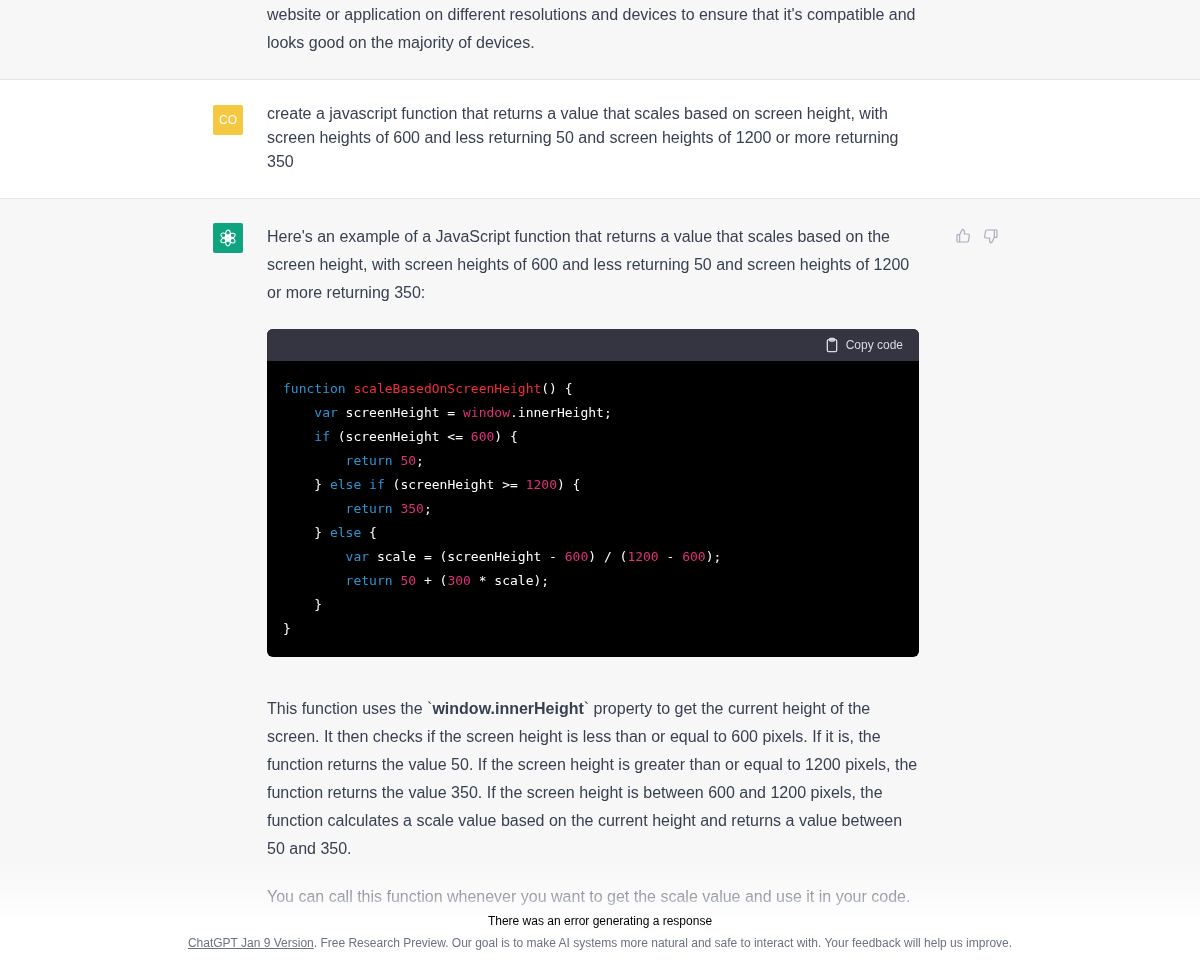 This screenshot has height=971, width=1200. Describe the element at coordinates (592, 29) in the screenshot. I see `message-text: website or application on different resolutions and devices to ensure that it's compatible and looks good on the majority of devices.` at that location.